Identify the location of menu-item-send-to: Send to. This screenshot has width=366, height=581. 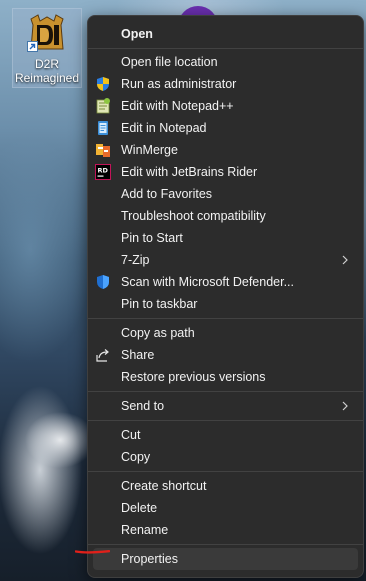
(225, 406).